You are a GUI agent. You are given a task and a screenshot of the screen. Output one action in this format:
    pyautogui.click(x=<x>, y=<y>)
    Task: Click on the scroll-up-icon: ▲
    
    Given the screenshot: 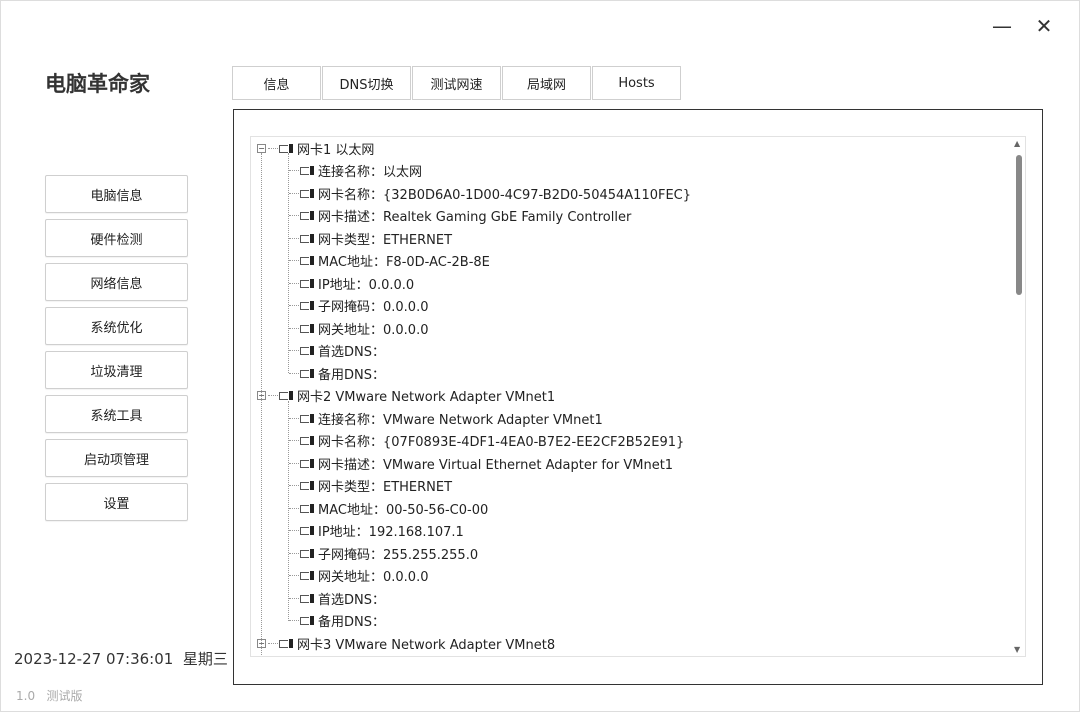 What is the action you would take?
    pyautogui.click(x=1017, y=143)
    